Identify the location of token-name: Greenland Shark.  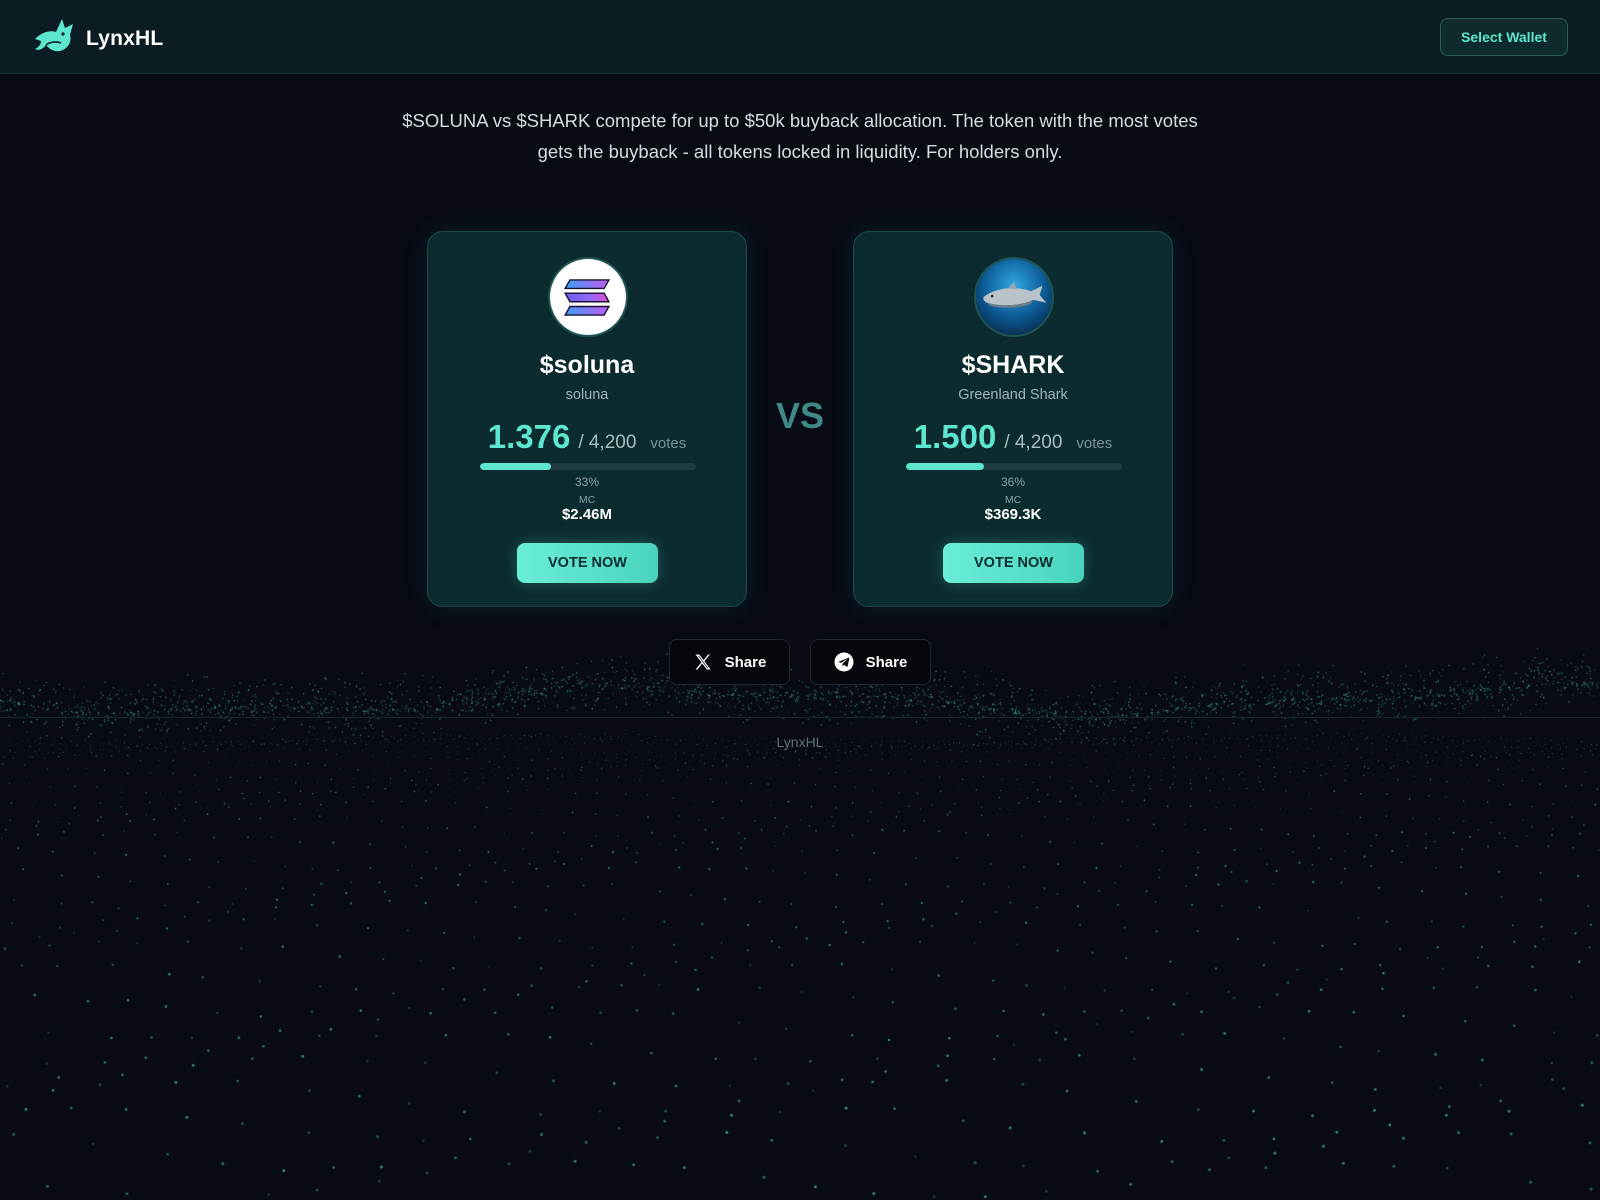
(1013, 395).